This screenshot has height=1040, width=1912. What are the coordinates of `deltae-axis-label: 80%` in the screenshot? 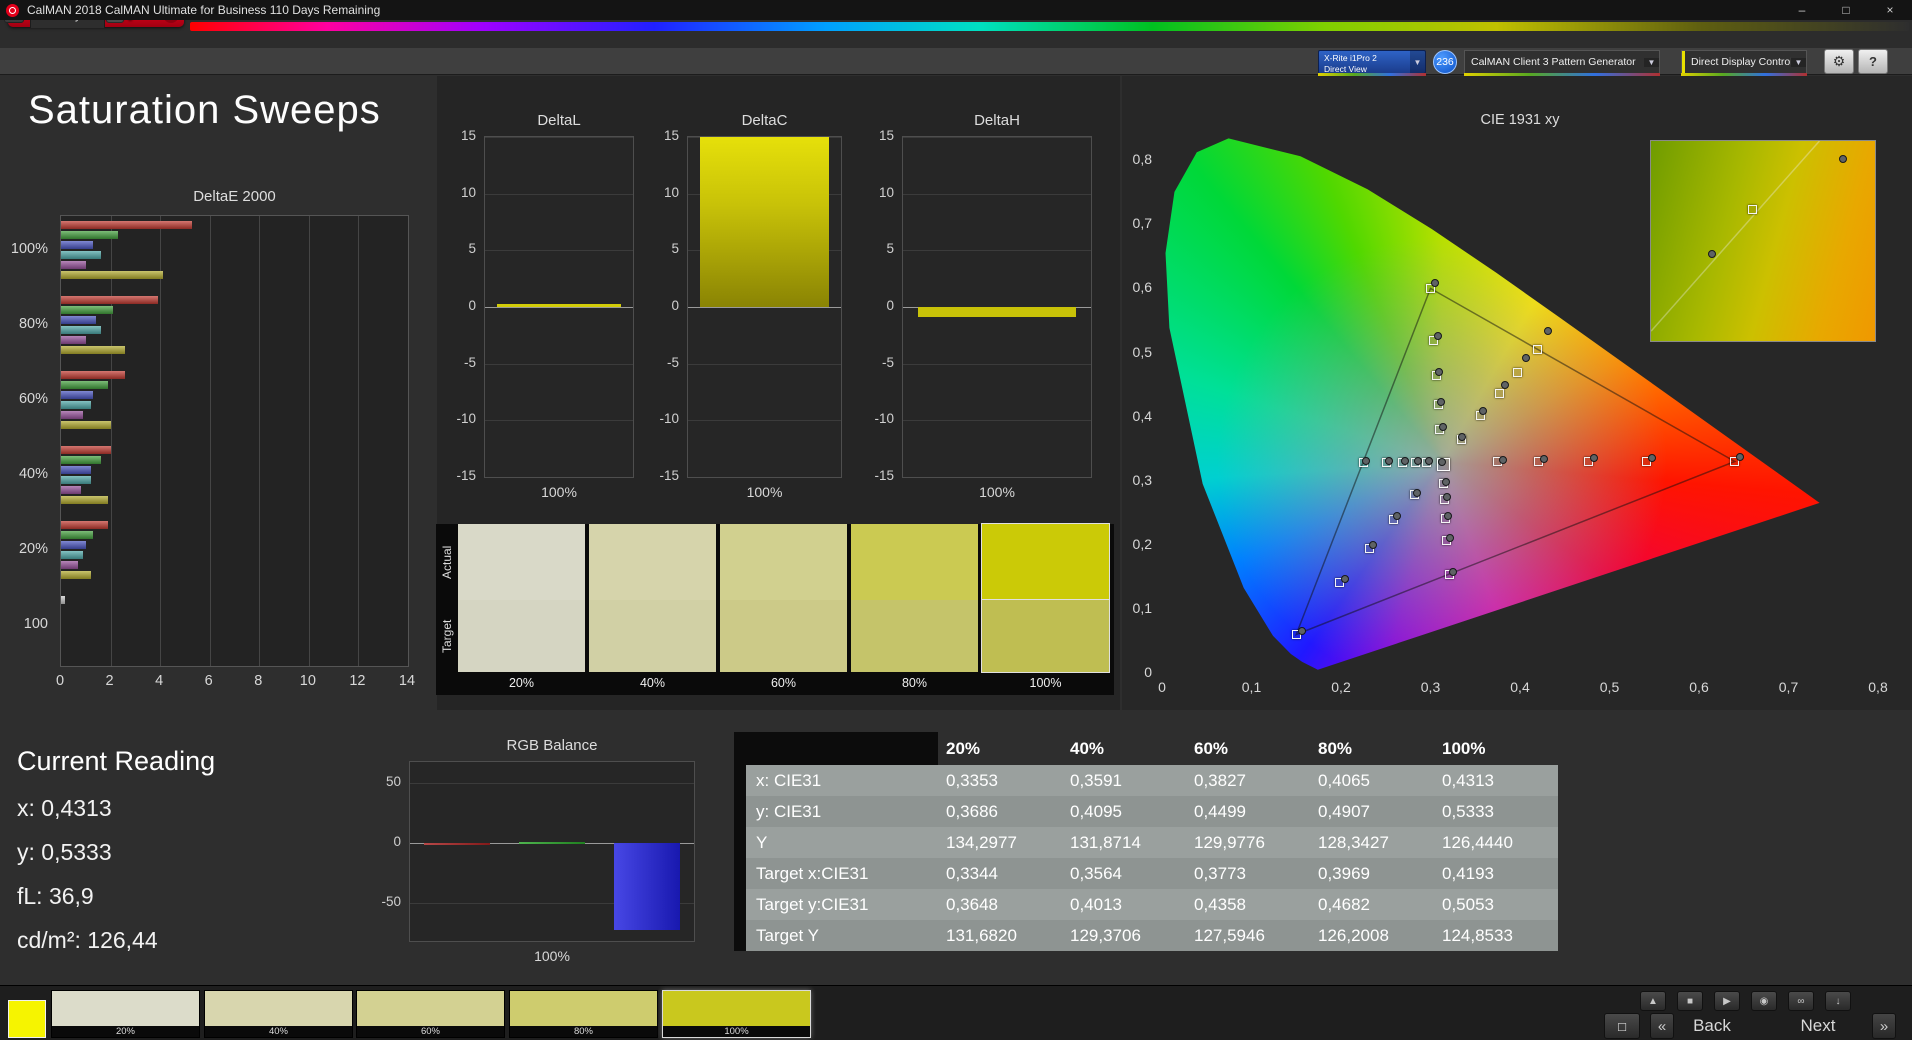 It's located at (33, 323).